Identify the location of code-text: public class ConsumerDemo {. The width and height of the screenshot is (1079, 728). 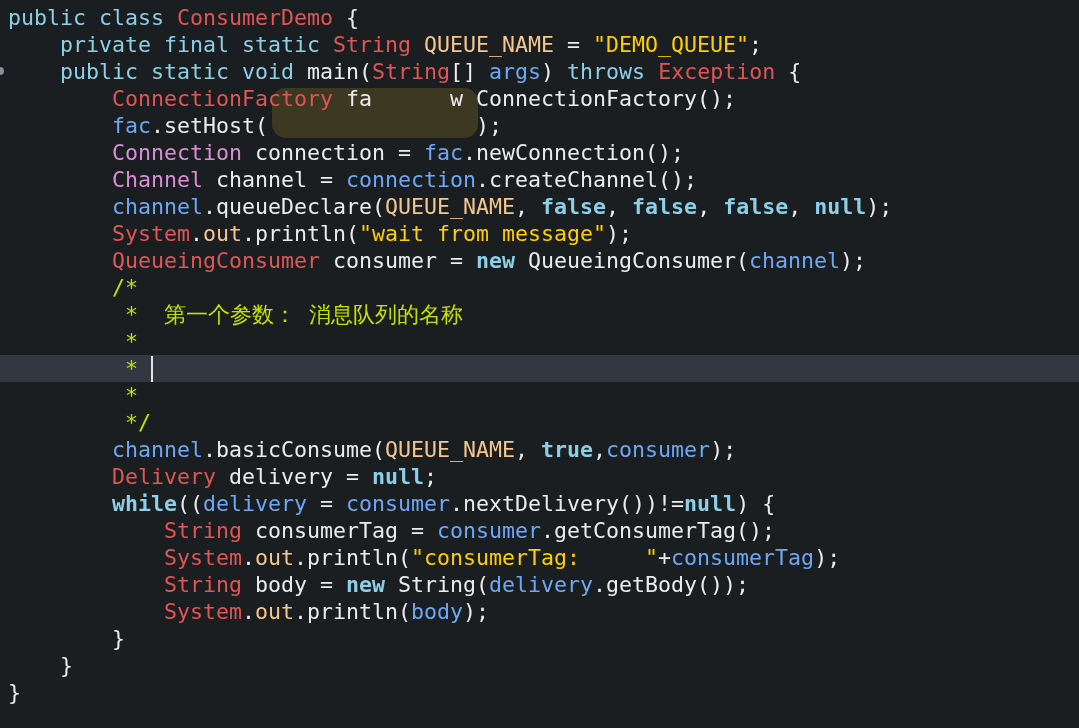
(184, 17).